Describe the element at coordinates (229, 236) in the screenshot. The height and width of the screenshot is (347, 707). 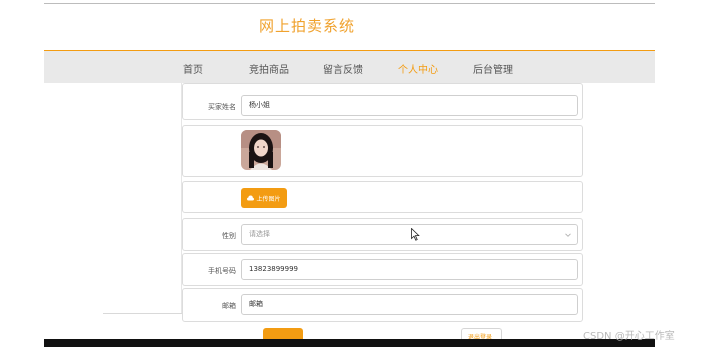
I see `gender-label: 性别` at that location.